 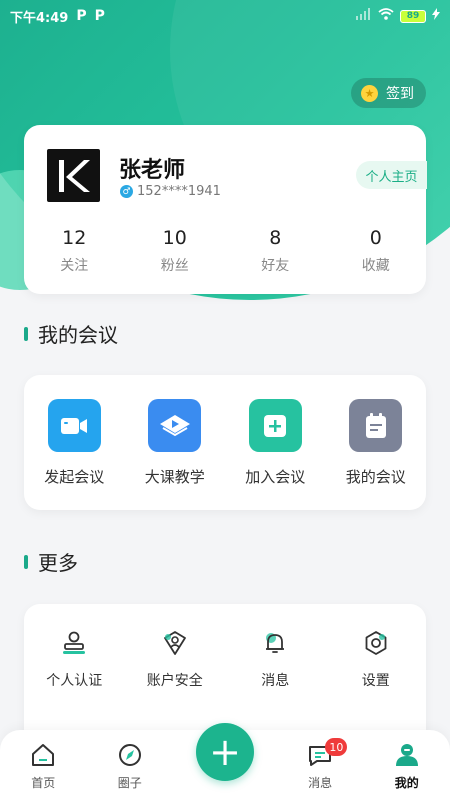 I want to click on more-item-label: 账户安全, so click(x=174, y=681).